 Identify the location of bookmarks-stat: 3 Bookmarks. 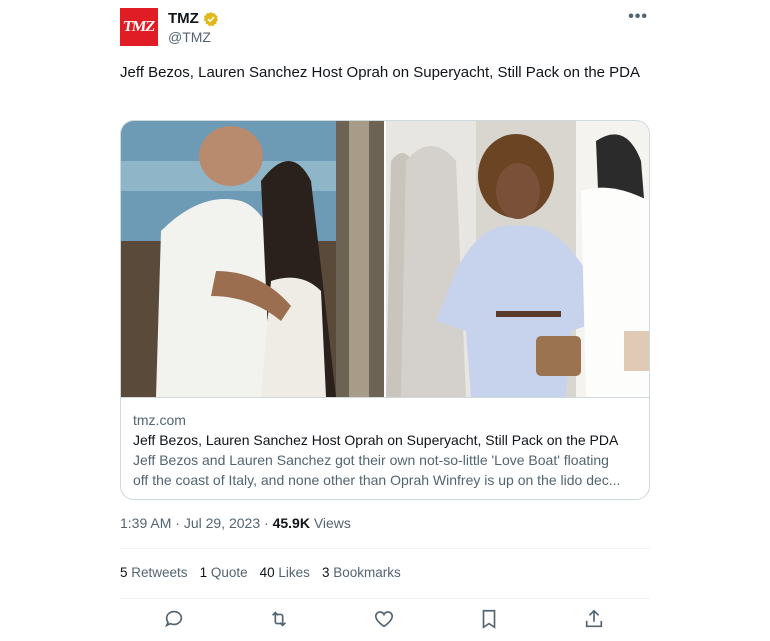
(361, 572).